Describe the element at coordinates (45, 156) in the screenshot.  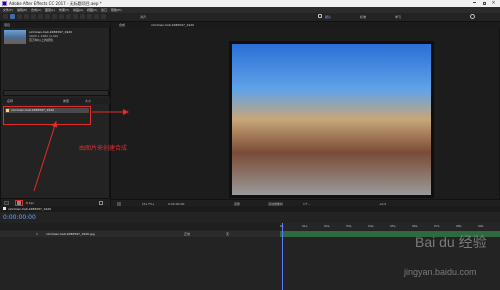
I see `annotation-arrow-to-item` at that location.